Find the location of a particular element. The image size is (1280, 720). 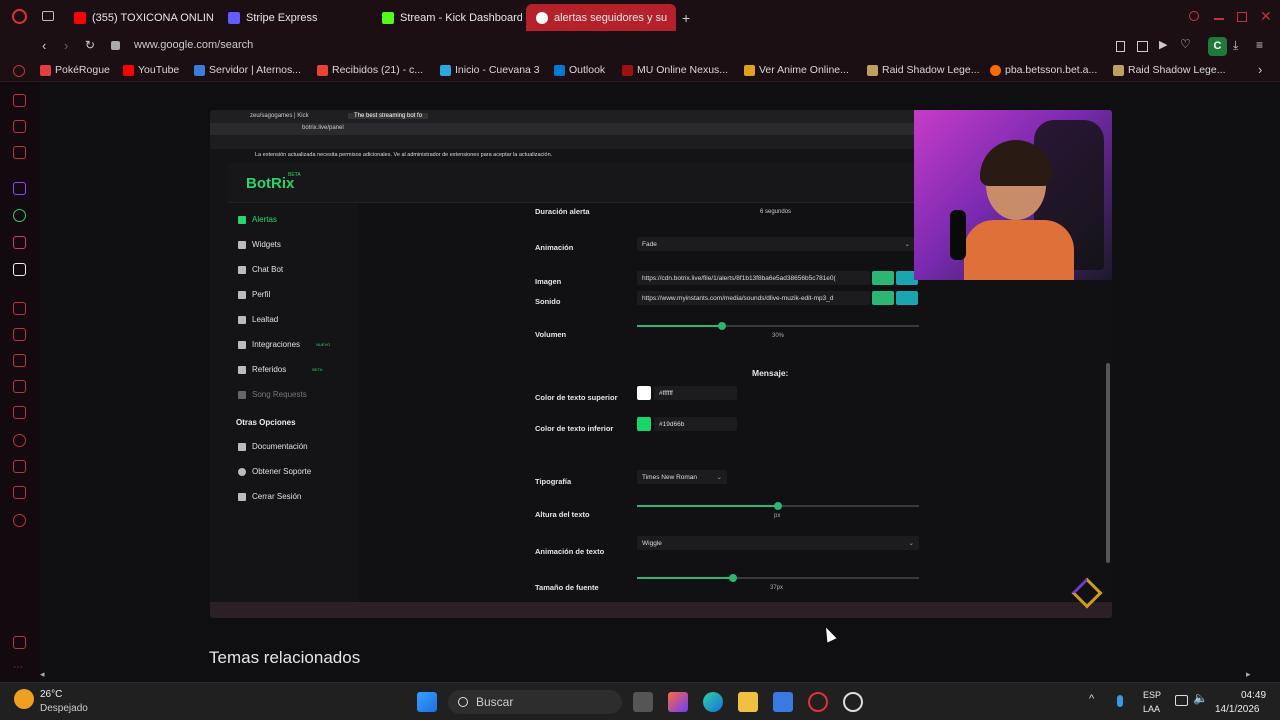

menu-lealtad: Lealtad is located at coordinates (258, 319).